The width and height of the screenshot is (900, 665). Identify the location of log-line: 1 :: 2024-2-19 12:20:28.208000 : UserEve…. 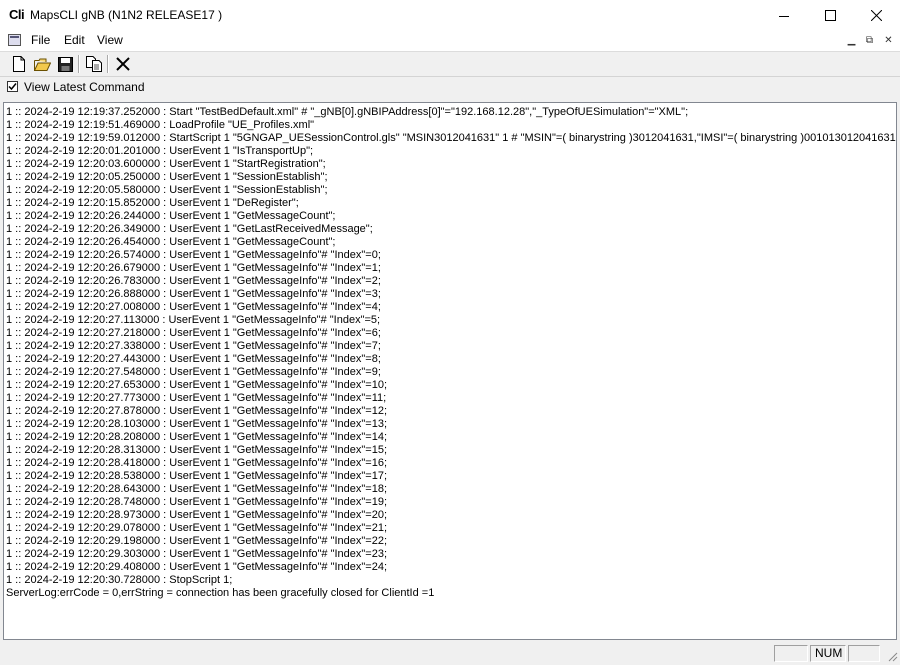
(197, 437).